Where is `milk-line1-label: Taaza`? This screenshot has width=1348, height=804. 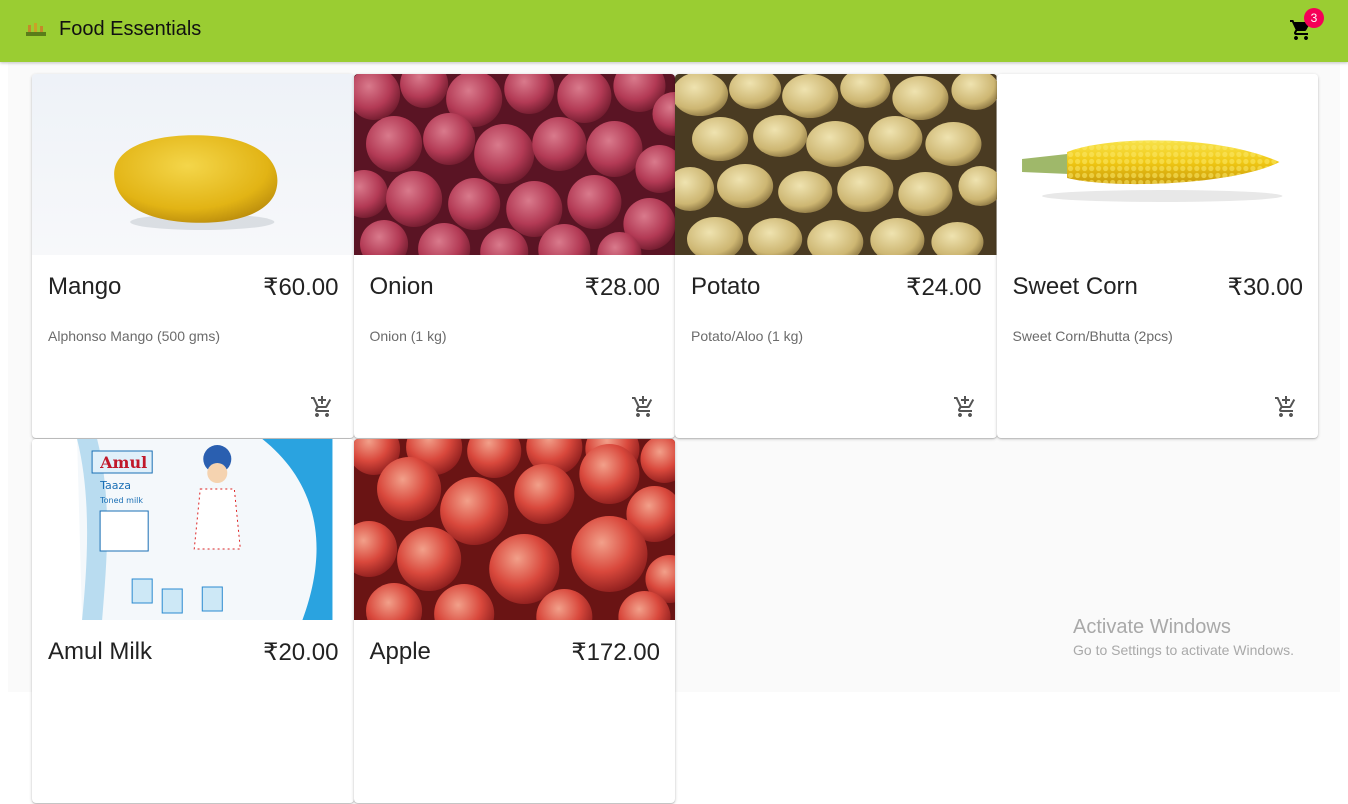
milk-line1-label: Taaza is located at coordinates (115, 485).